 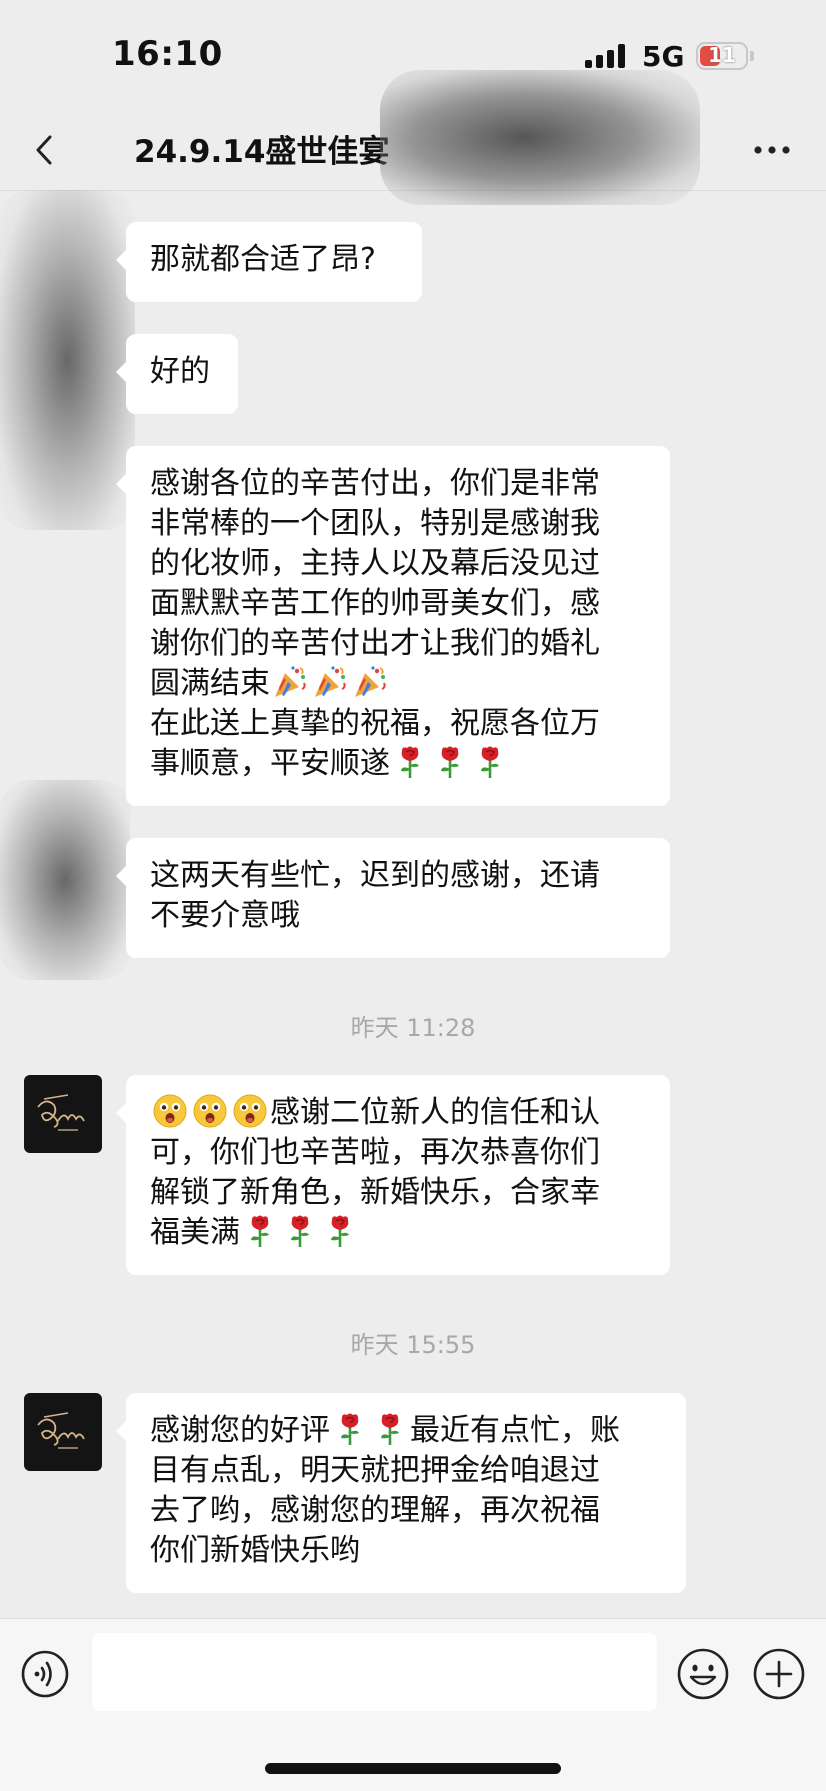 I want to click on message-text: 事顺意，平安顺遂, so click(x=270, y=763).